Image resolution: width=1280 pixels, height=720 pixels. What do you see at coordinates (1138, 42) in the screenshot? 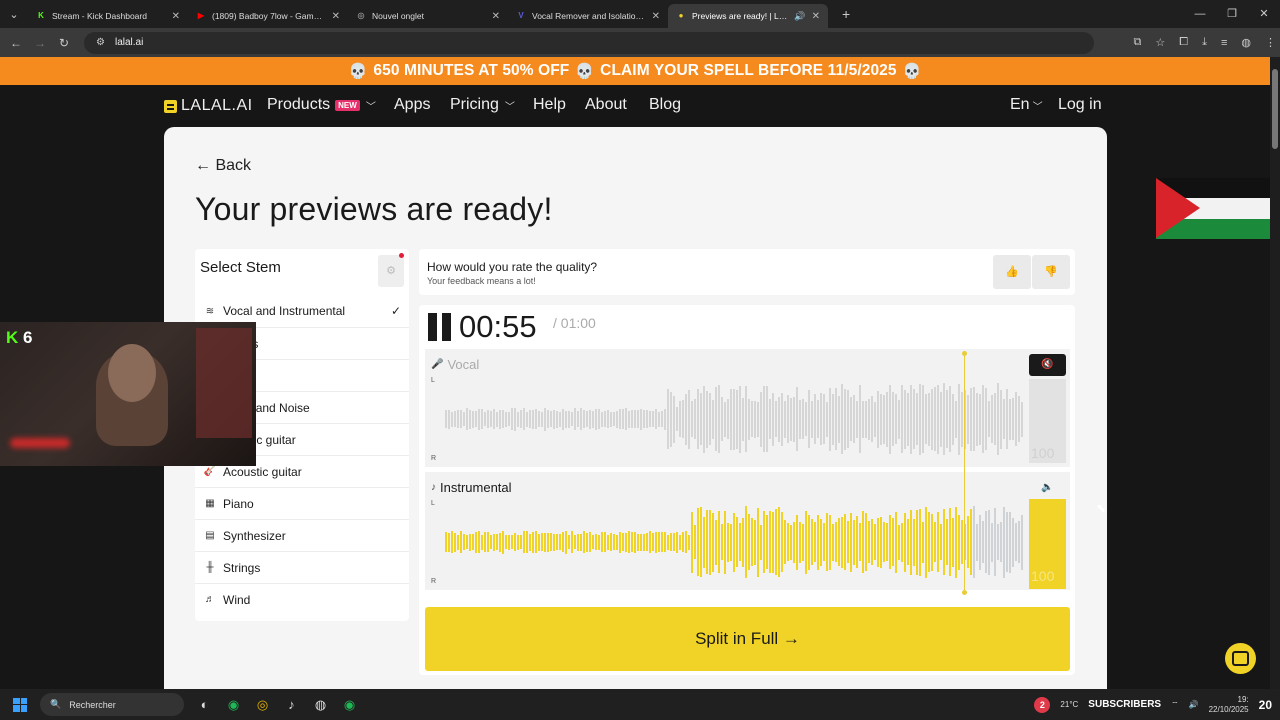
I see `install-app-icon: ⧉` at bounding box center [1138, 42].